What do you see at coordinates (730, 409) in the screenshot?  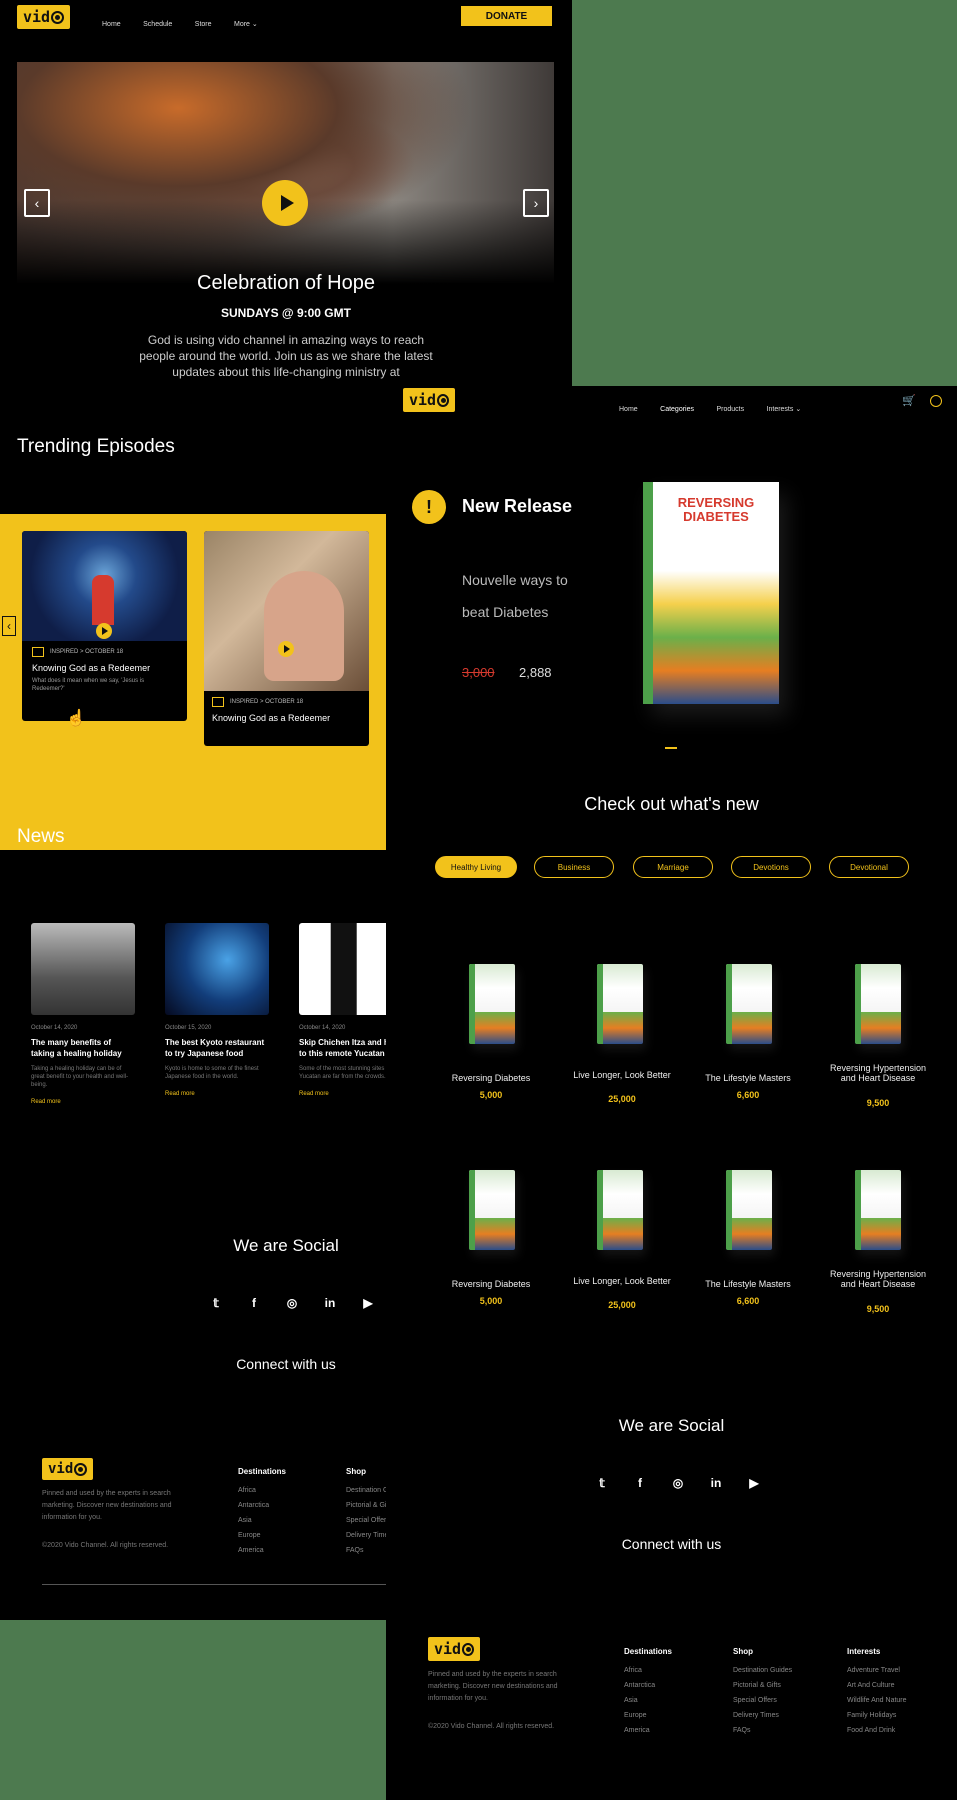 I see `nav-products: Products` at bounding box center [730, 409].